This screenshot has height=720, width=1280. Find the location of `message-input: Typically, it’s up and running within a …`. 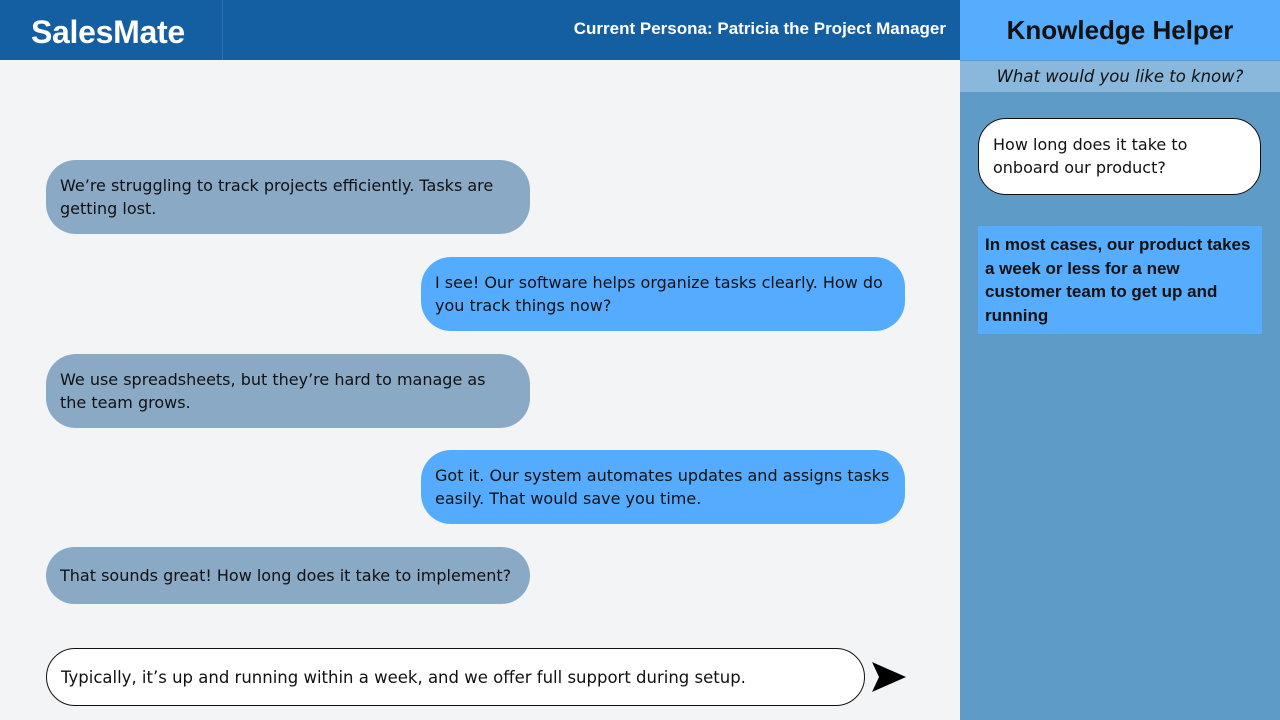

message-input: Typically, it’s up and running within a … is located at coordinates (455, 677).